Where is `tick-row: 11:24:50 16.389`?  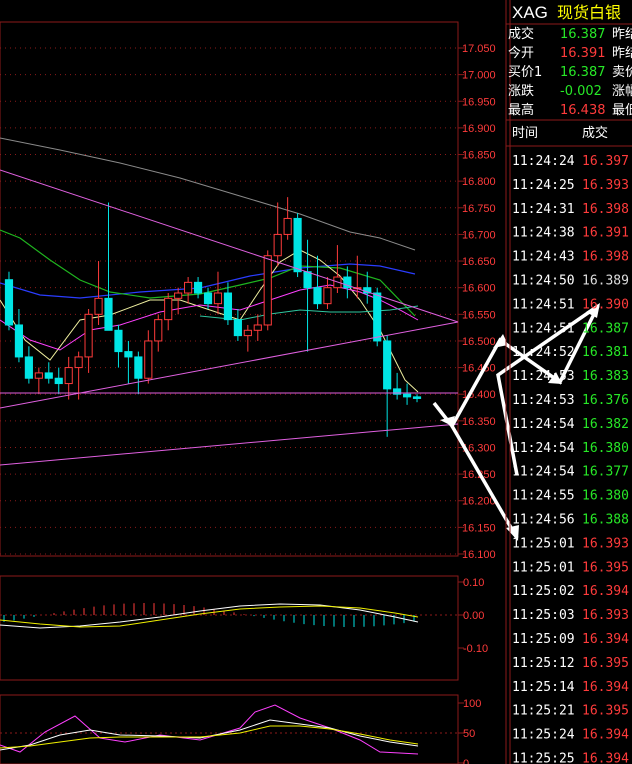
tick-row: 11:24:50 16.389 is located at coordinates (570, 281).